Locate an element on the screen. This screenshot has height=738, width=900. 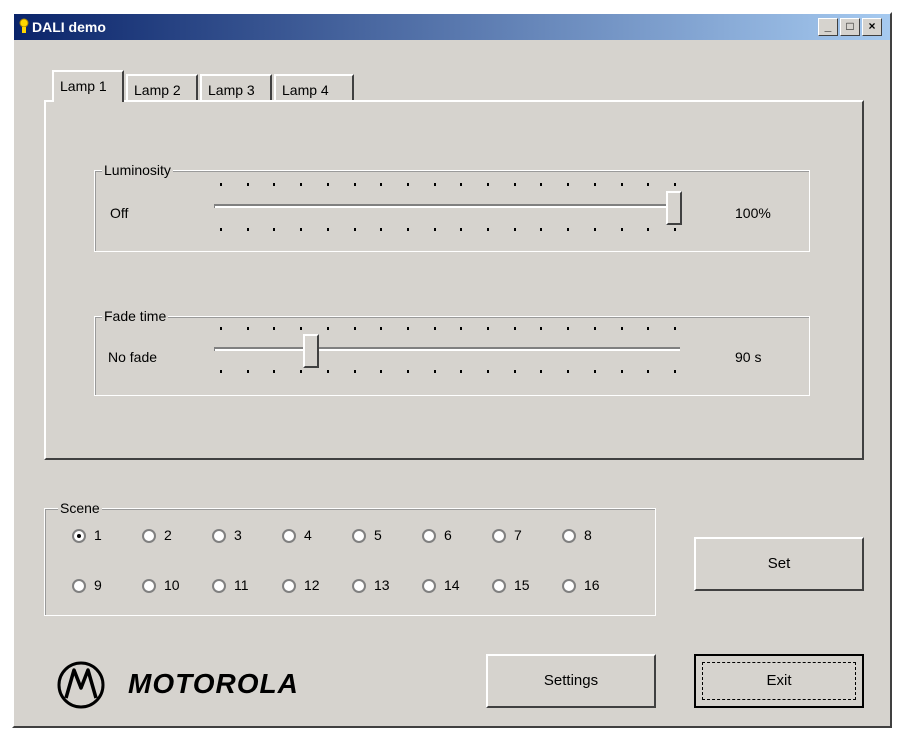
maximize-button: □ is located at coordinates (850, 27).